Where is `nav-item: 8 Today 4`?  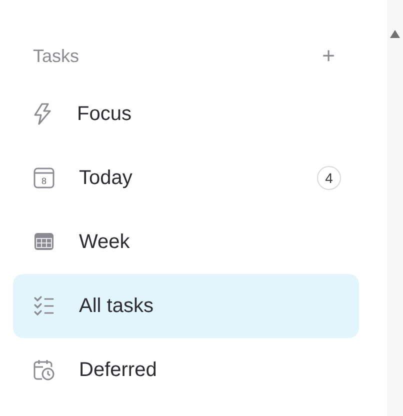 nav-item: 8 Today 4 is located at coordinates (186, 178).